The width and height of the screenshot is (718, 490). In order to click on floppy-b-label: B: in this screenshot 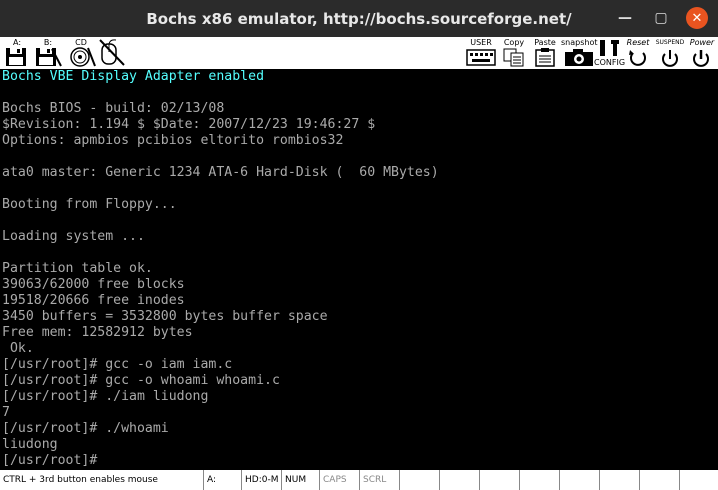, I will do `click(48, 42)`.